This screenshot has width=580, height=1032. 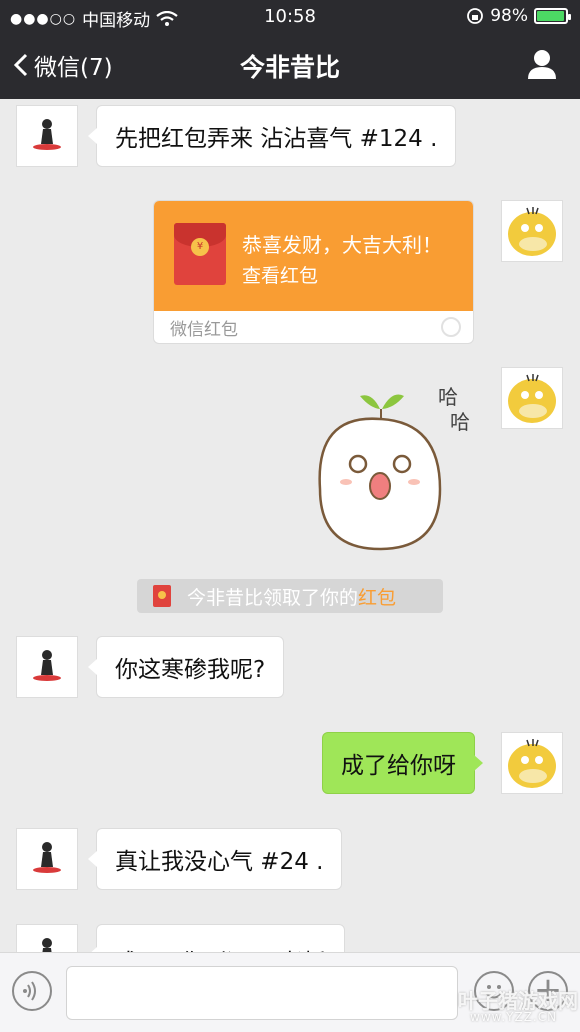 I want to click on chat-title: 今非昔比, so click(x=289, y=67).